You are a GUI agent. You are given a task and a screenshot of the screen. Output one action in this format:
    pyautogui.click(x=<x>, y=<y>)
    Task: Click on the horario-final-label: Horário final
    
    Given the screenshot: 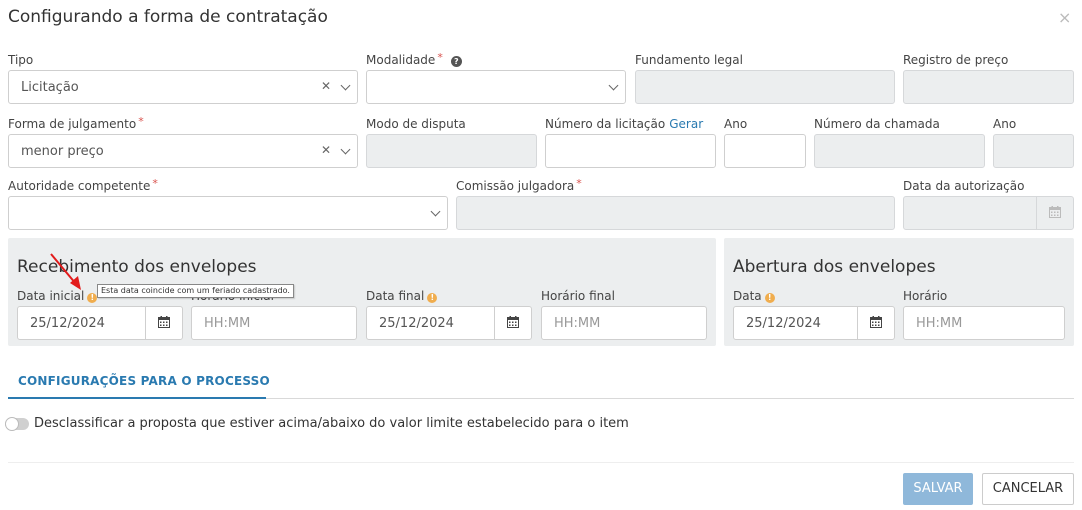 What is the action you would take?
    pyautogui.click(x=578, y=296)
    